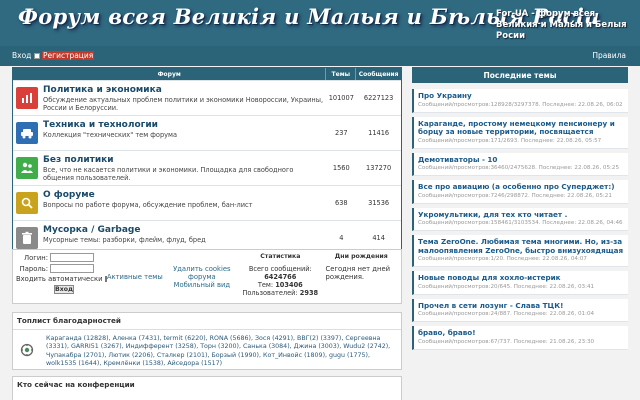  What do you see at coordinates (520, 75) in the screenshot?
I see `latest-topics-title: Последние темы` at bounding box center [520, 75].